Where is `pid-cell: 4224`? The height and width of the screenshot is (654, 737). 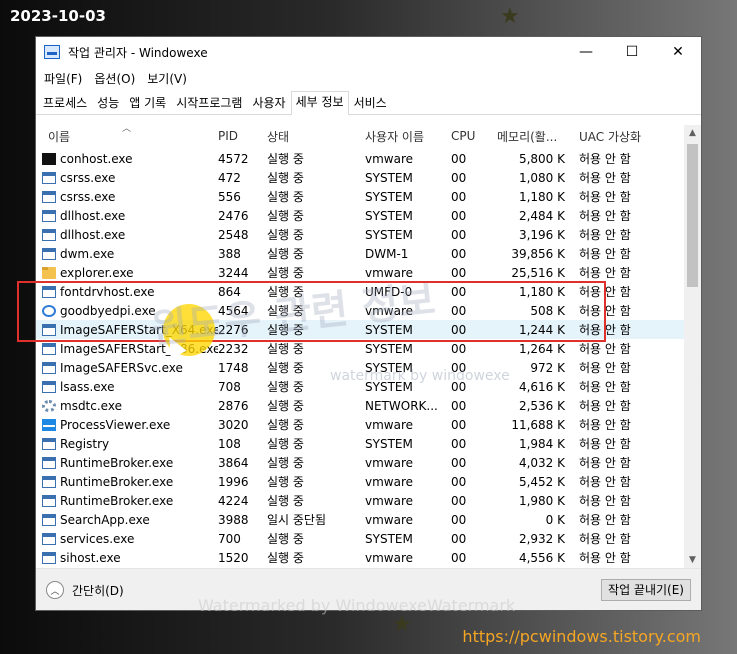 pid-cell: 4224 is located at coordinates (233, 500).